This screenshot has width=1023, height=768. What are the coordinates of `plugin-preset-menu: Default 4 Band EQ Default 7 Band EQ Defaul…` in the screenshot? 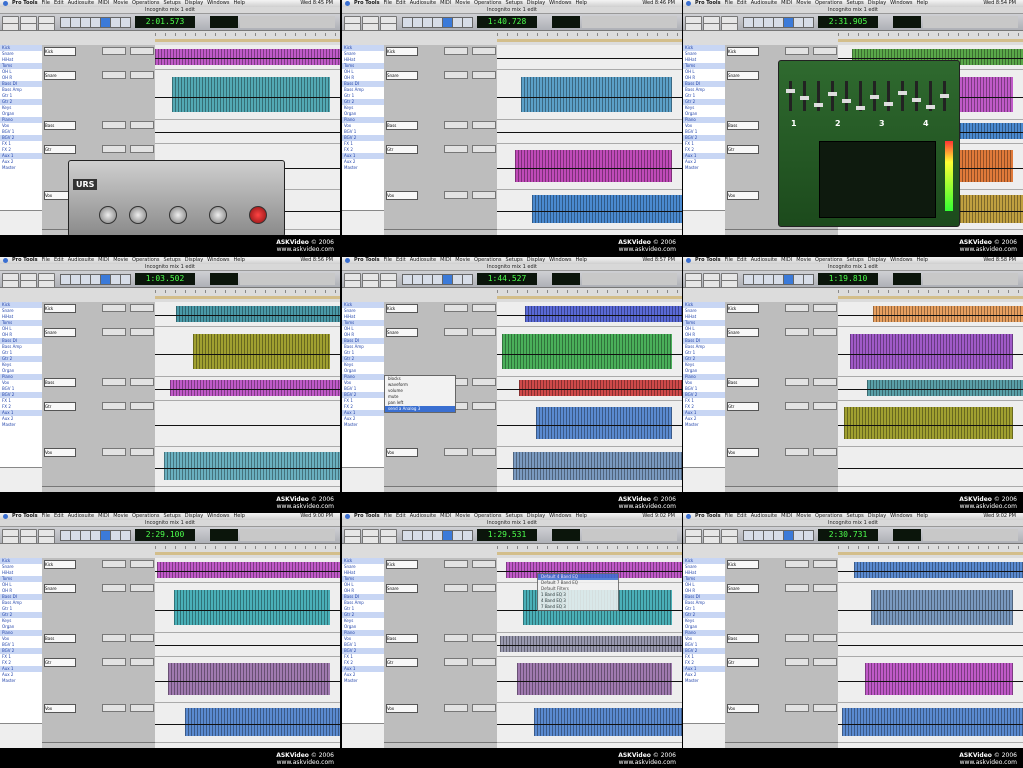 It's located at (578, 592).